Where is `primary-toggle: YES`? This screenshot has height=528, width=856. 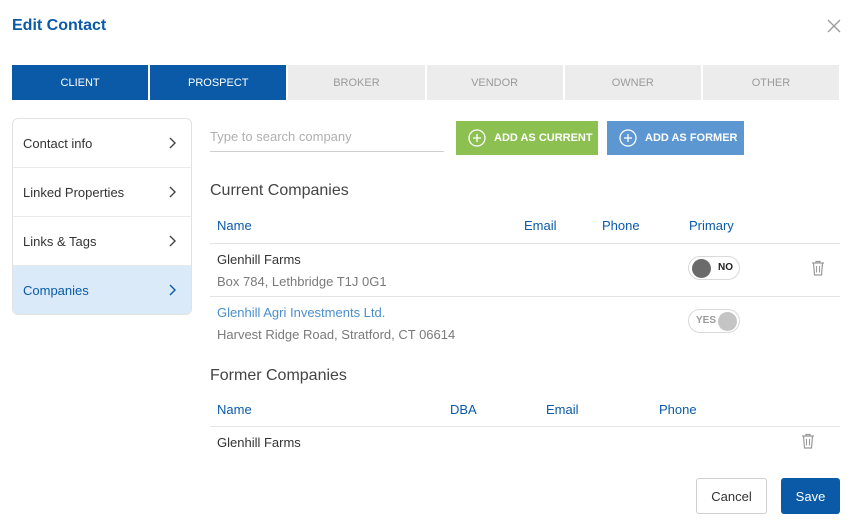
primary-toggle: YES is located at coordinates (714, 321).